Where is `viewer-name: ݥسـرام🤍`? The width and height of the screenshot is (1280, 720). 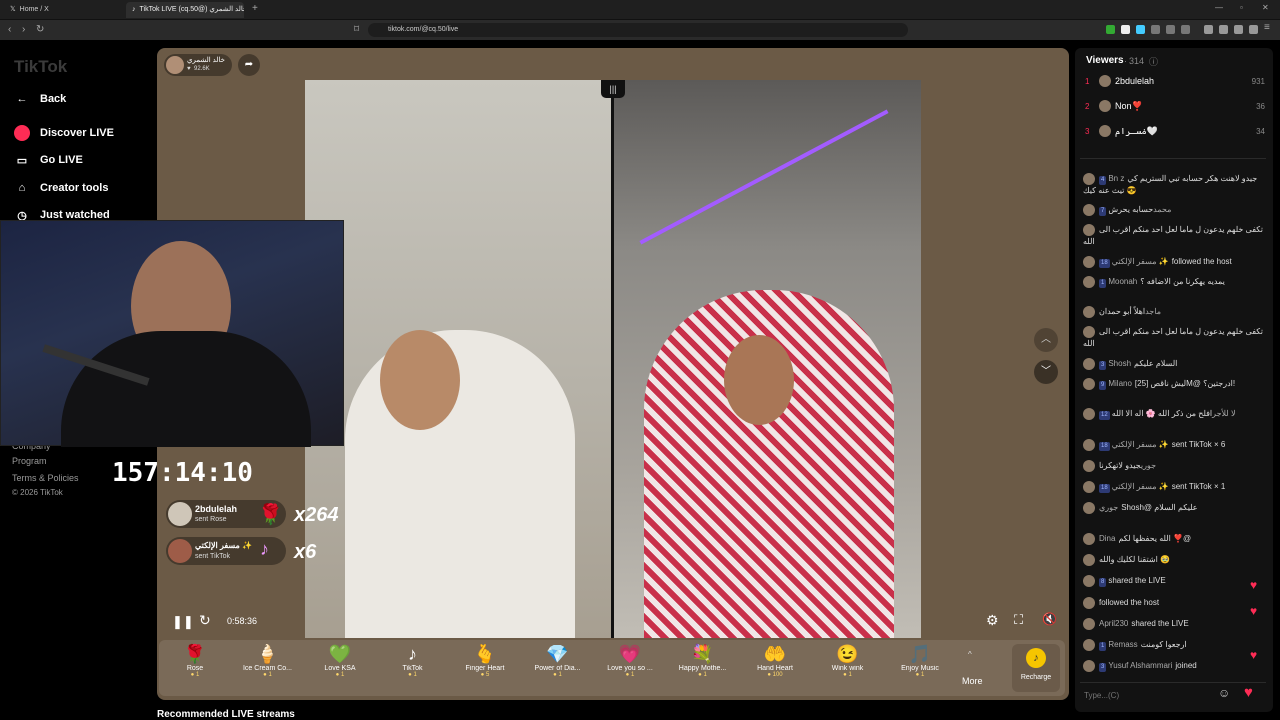
viewer-name: ݥسـرام🤍 is located at coordinates (1136, 130).